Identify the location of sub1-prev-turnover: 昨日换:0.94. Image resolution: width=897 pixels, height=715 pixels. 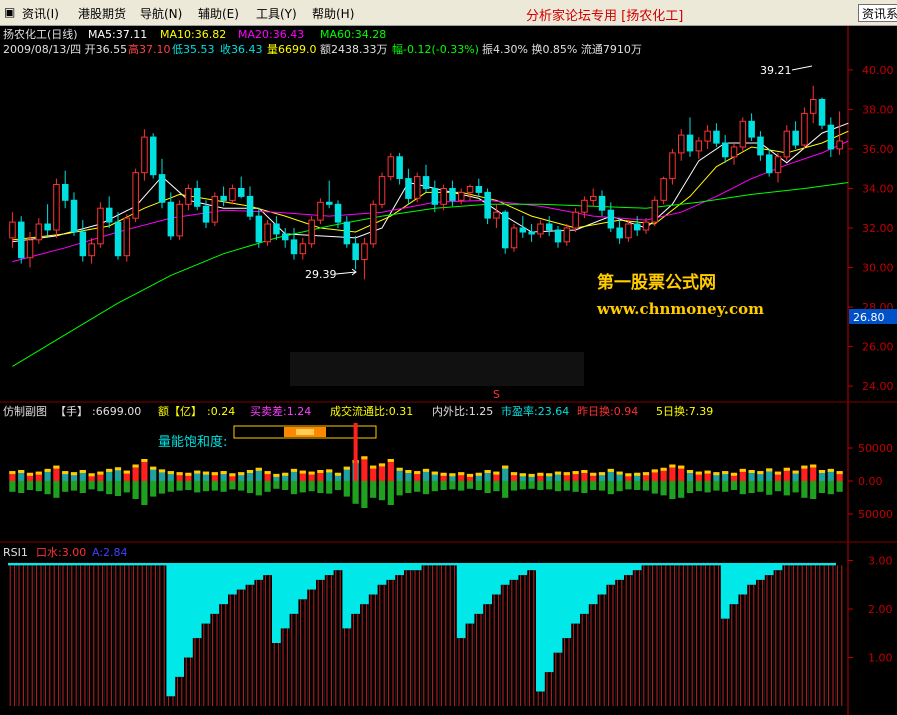
(607, 411).